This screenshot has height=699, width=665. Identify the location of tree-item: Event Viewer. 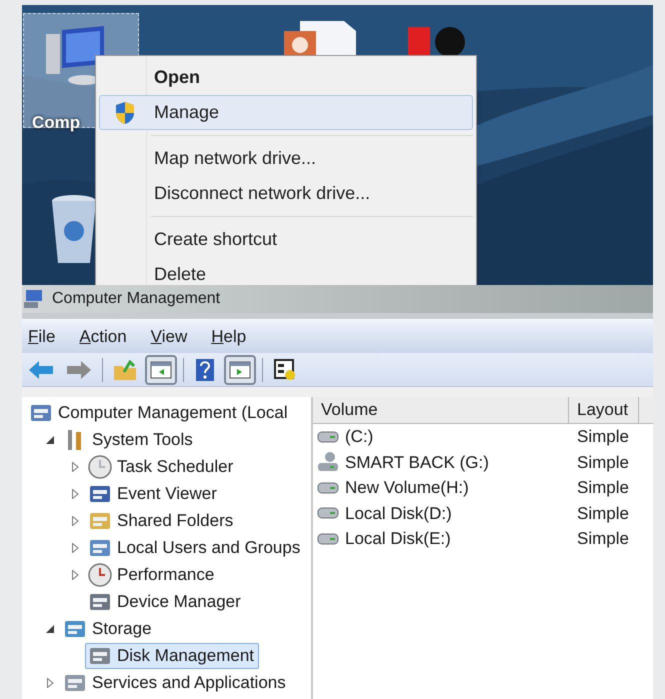
(153, 493).